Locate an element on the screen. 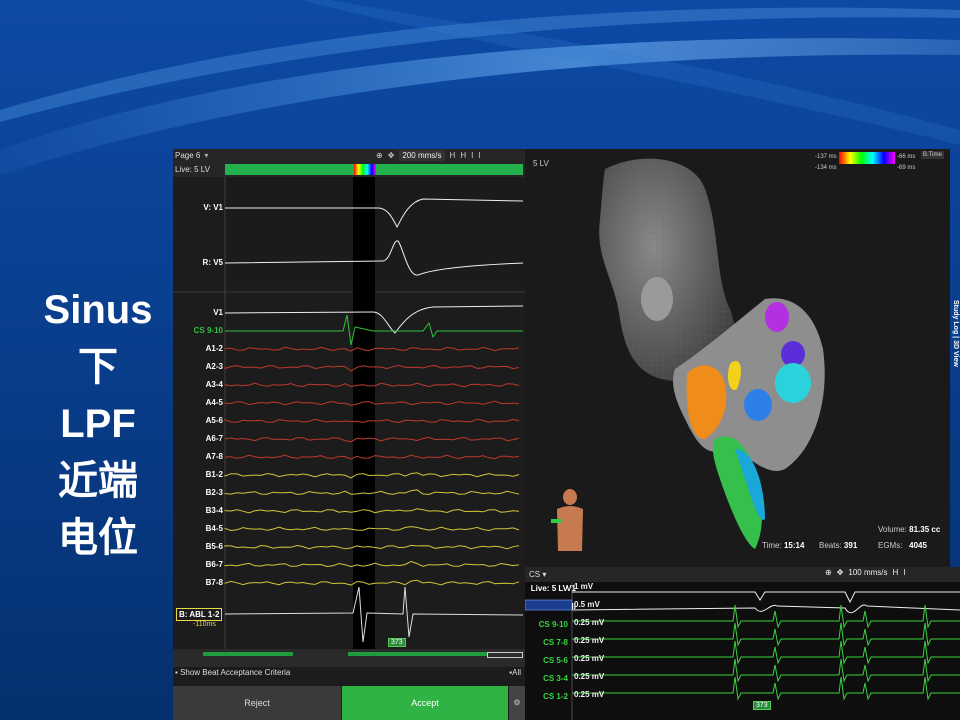 The height and width of the screenshot is (720, 960). channel-label: B2-3 is located at coordinates (198, 492).